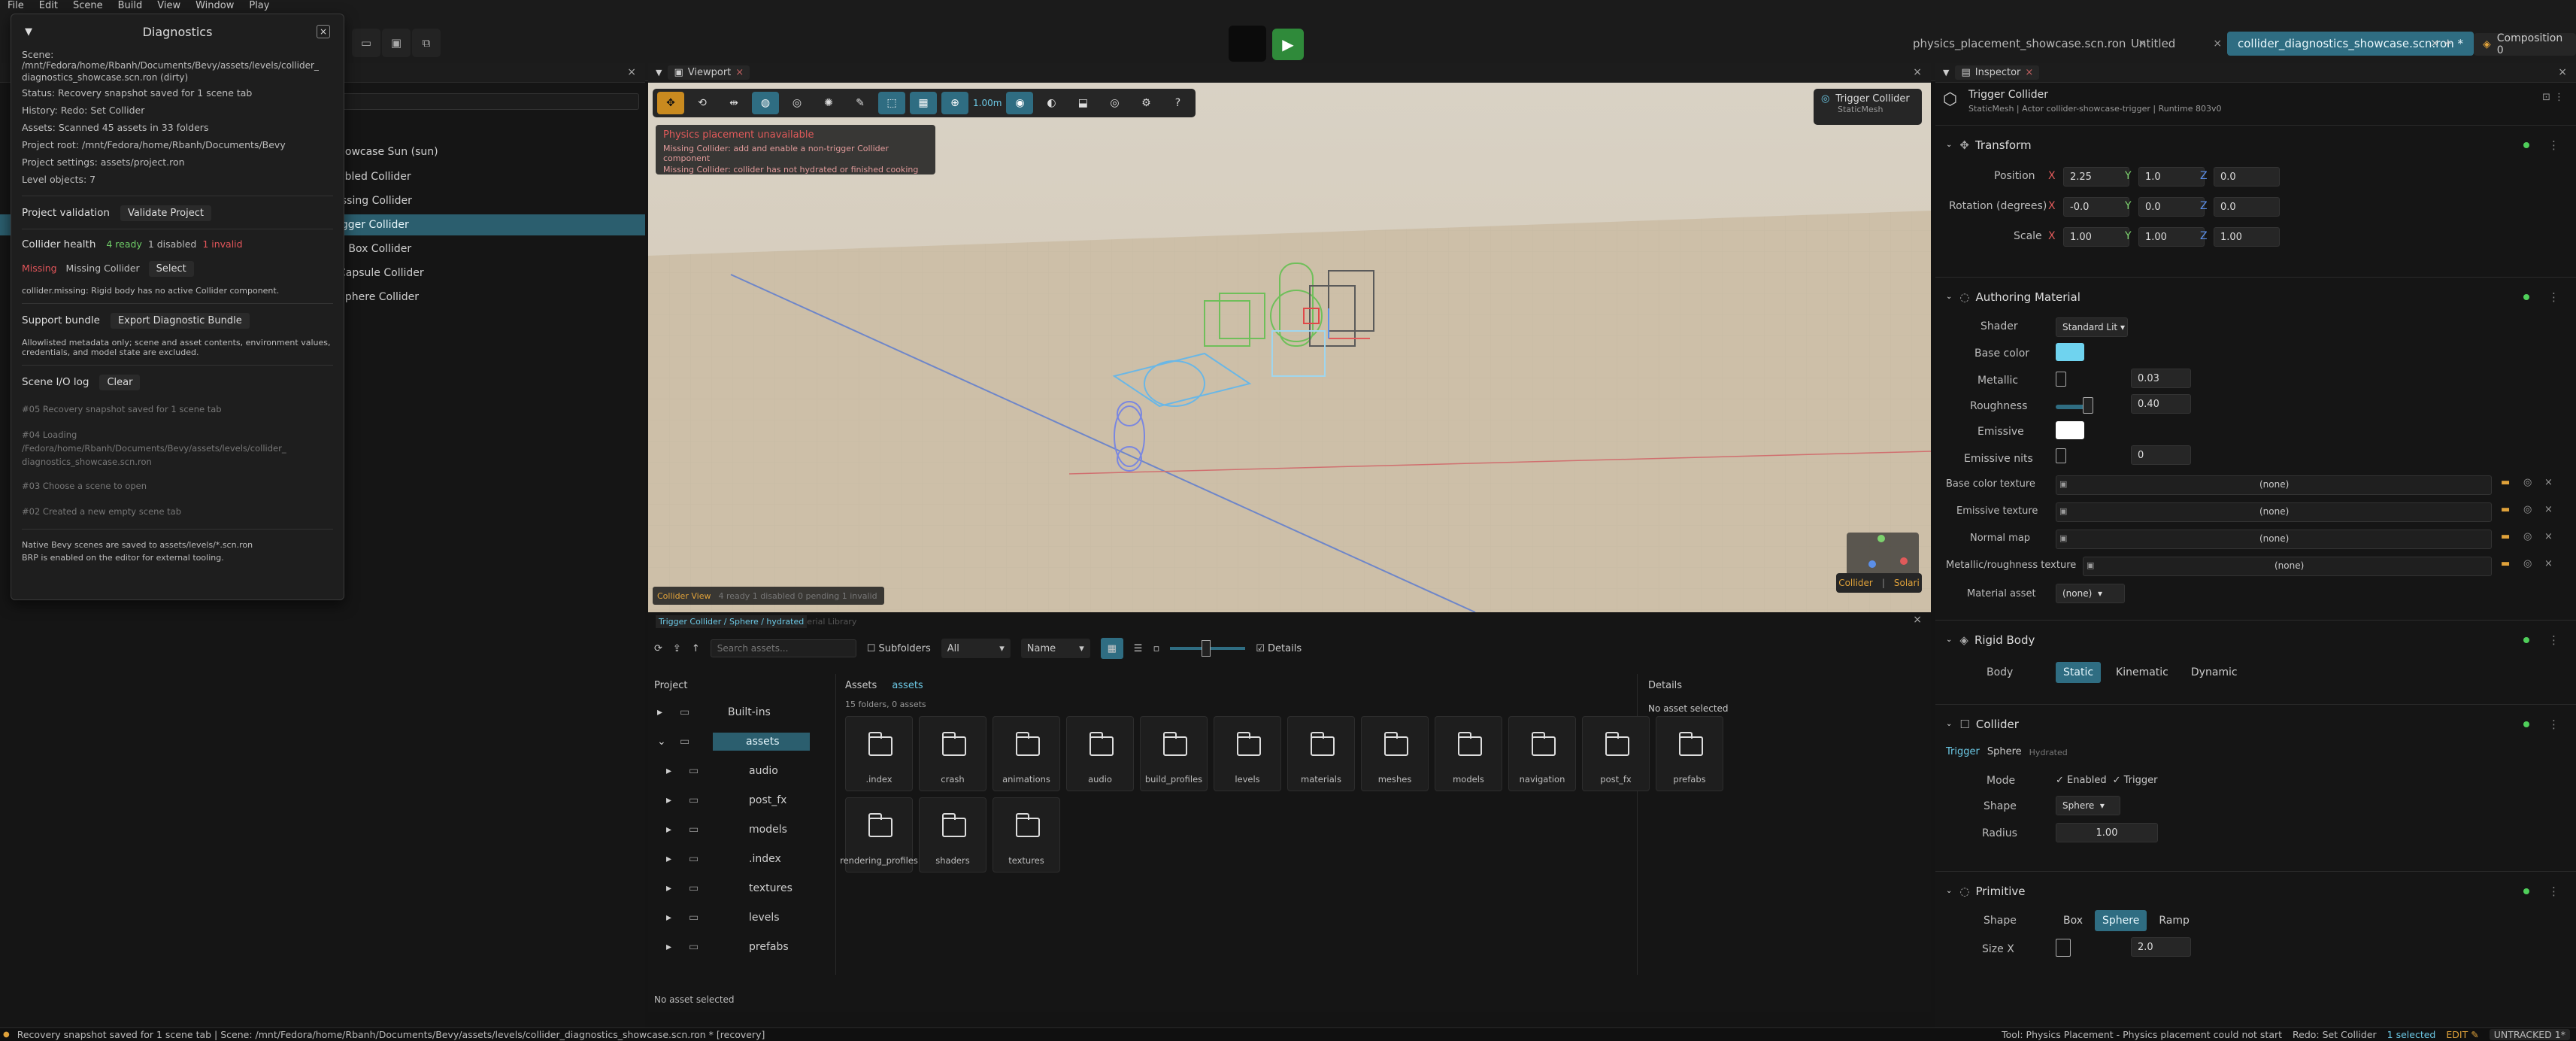 This screenshot has width=2576, height=1041. Describe the element at coordinates (2247, 177) in the screenshot. I see `position-z-field: 0.0` at that location.